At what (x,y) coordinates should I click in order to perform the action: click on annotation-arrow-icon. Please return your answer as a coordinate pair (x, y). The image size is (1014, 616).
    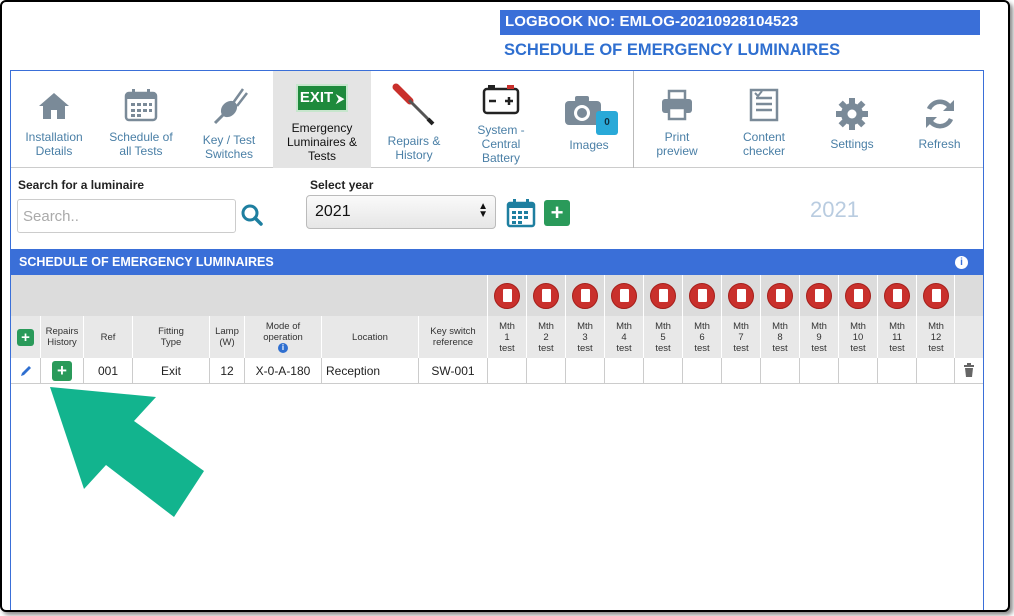
    Looking at the image, I should click on (127, 452).